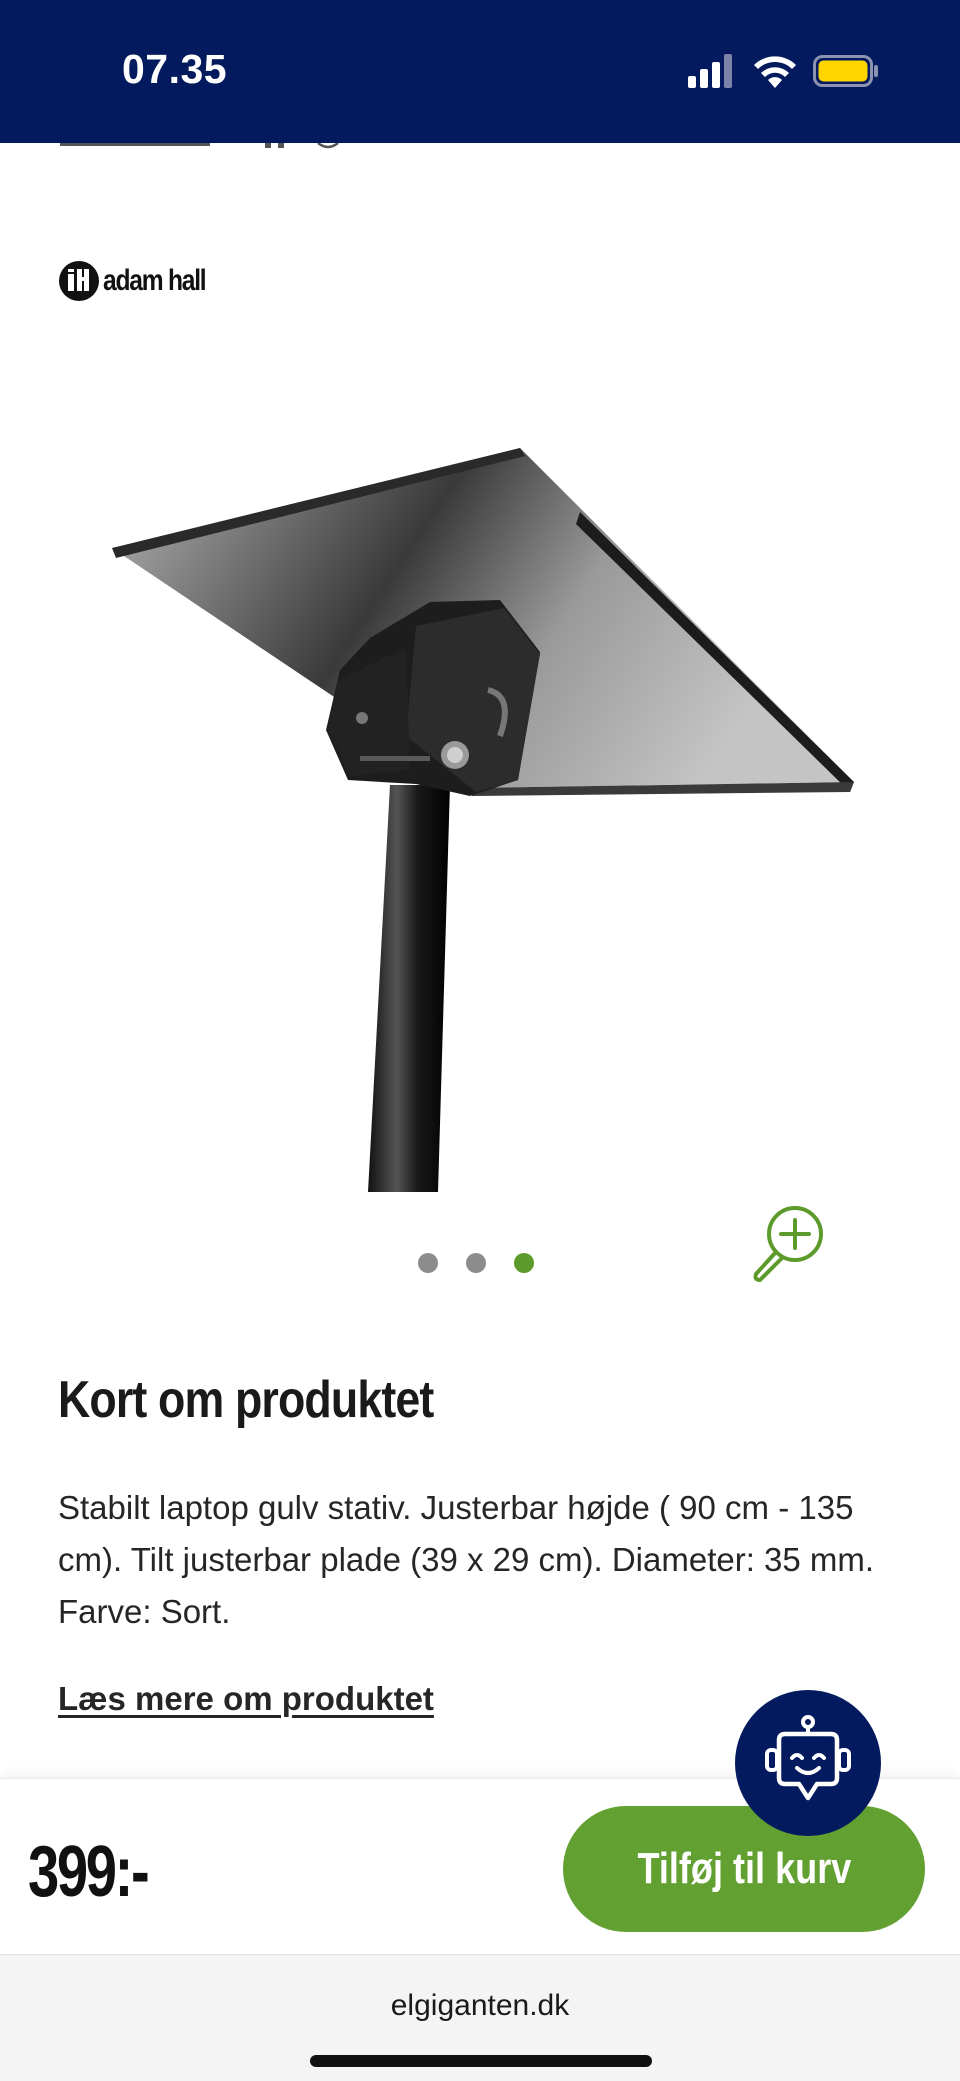 Image resolution: width=960 pixels, height=2081 pixels. Describe the element at coordinates (246, 1699) in the screenshot. I see `read-more-link: Læs mere om produktet` at that location.